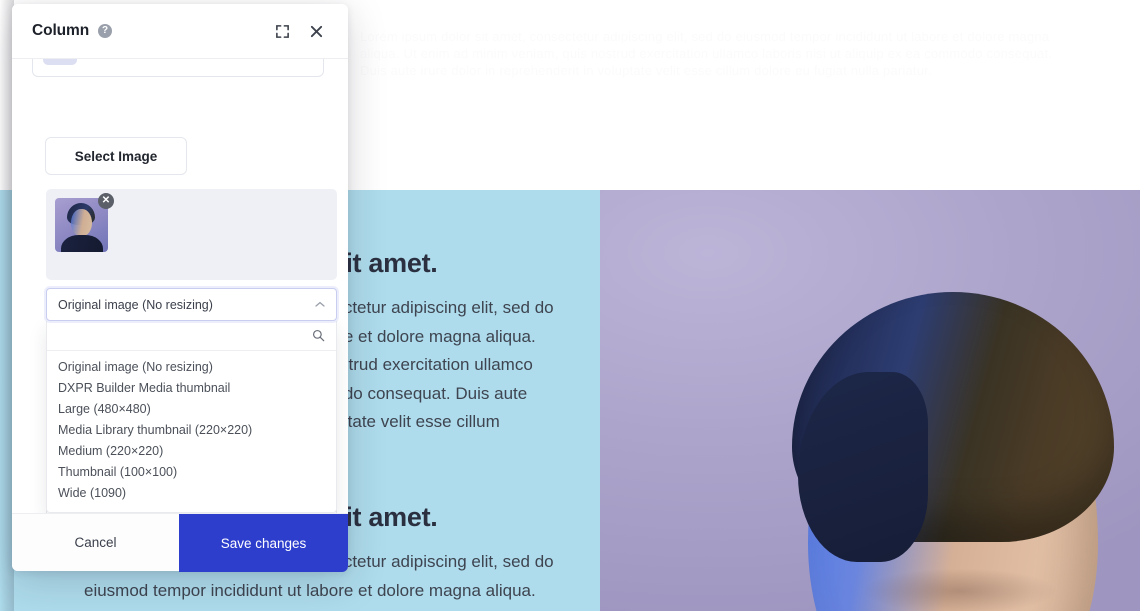 The image size is (1140, 611). I want to click on dropdown-option: Large (480×480), so click(191, 409).